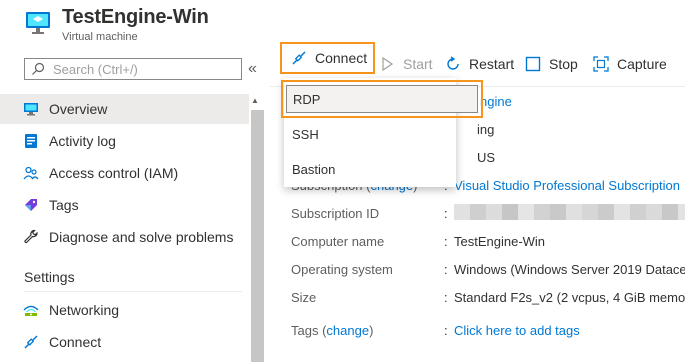 The image size is (685, 362). Describe the element at coordinates (569, 212) in the screenshot. I see `subscription-id-redacted` at that location.